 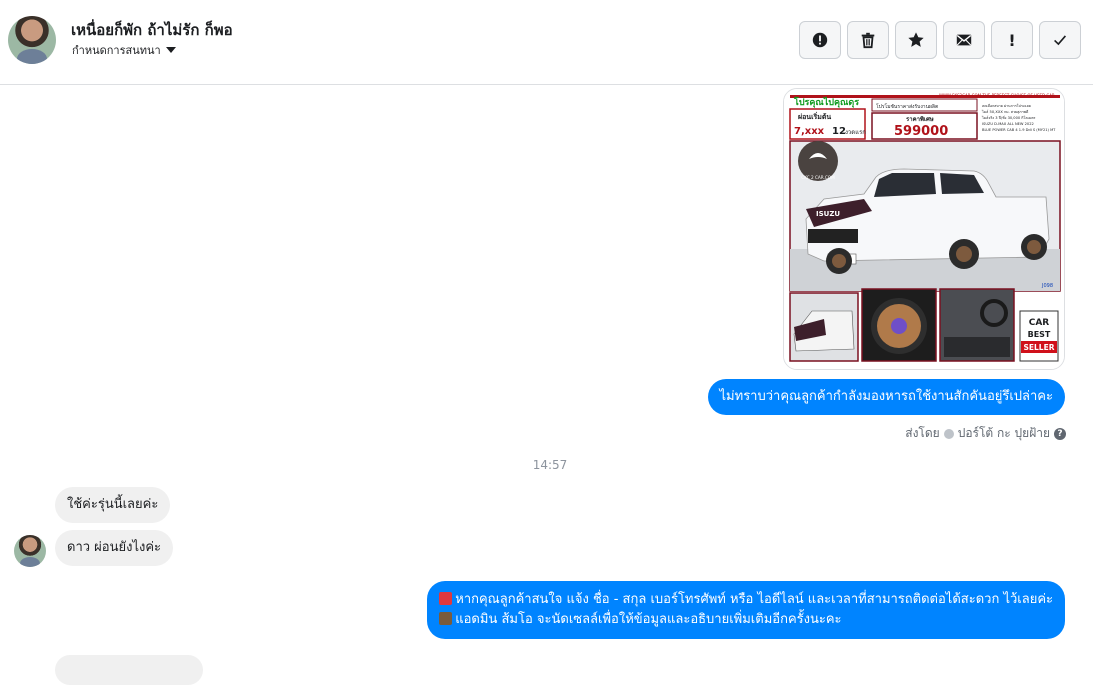 I want to click on sent-by-name: ปอร์โต้ กะ ปุยฝ้าย, so click(x=1003, y=433).